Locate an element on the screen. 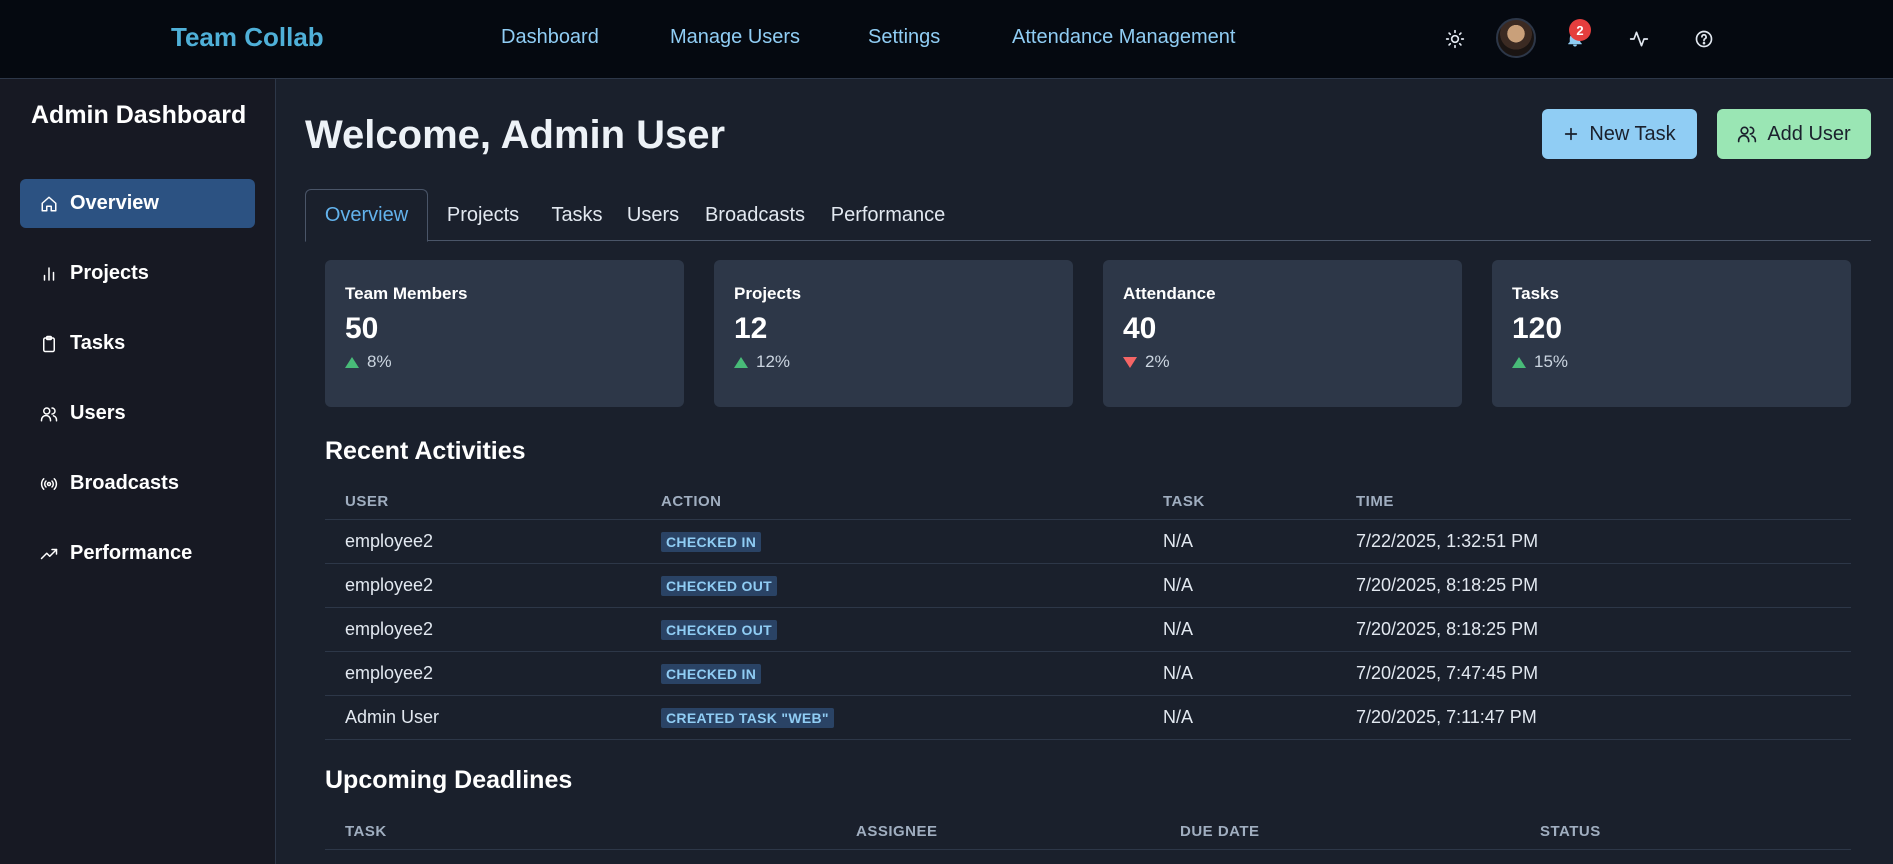 This screenshot has height=864, width=1893. sidebar-item-label: Tasks is located at coordinates (98, 343).